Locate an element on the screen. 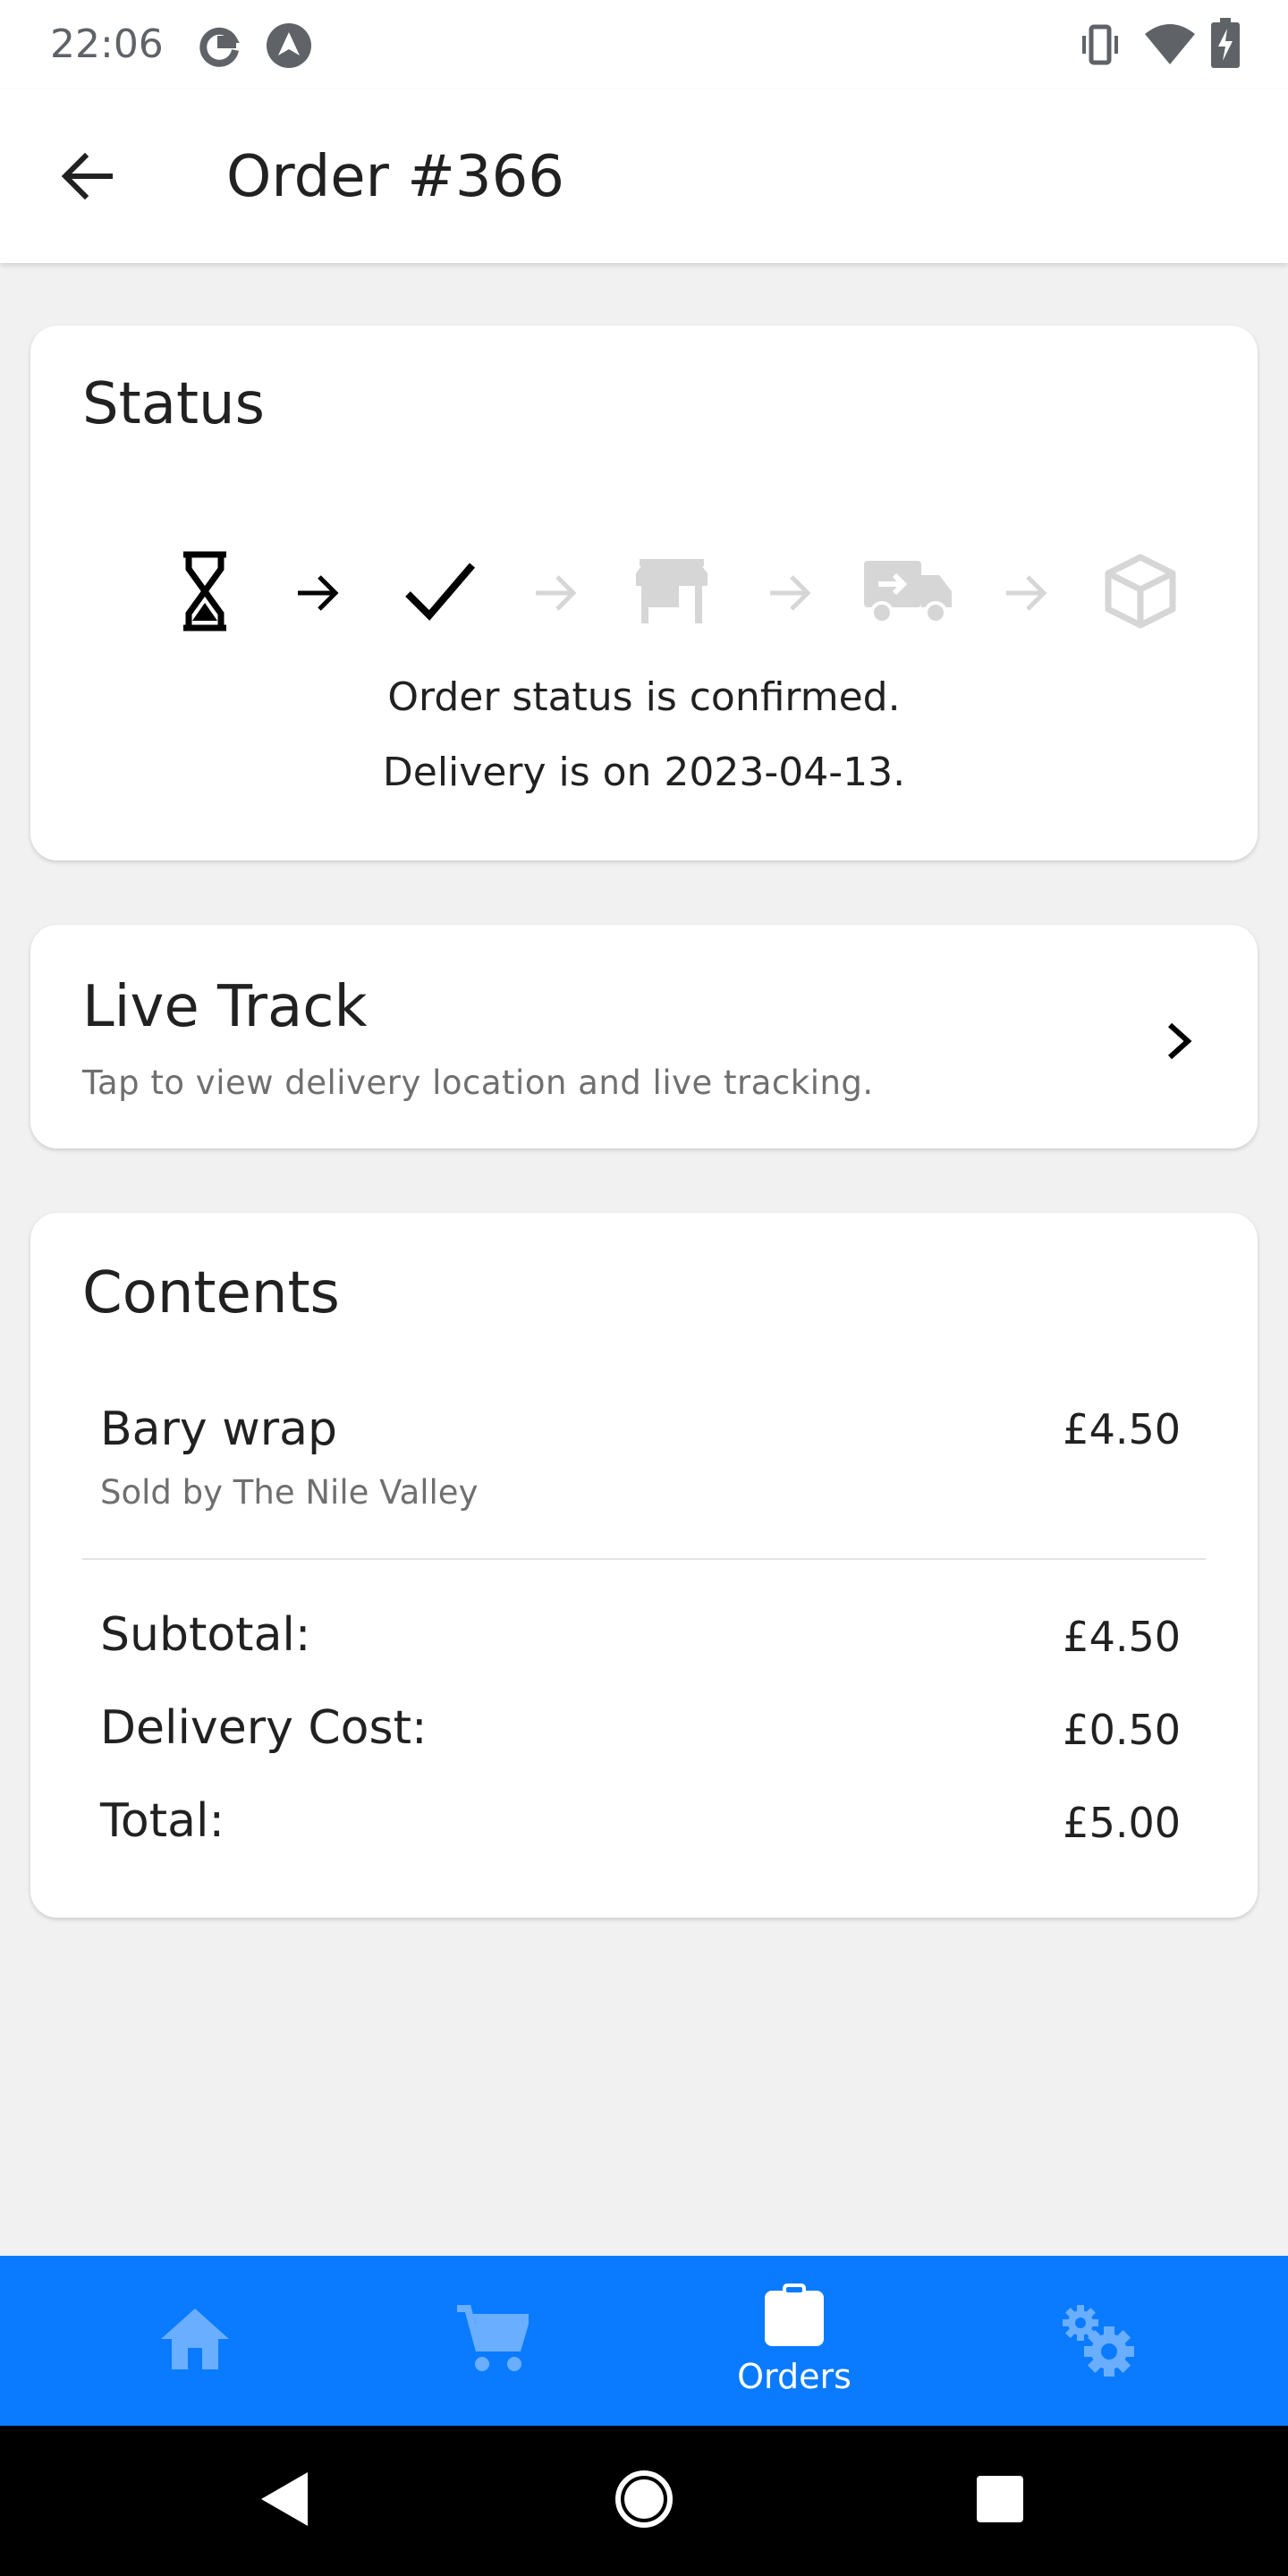  arrow-back-icon is located at coordinates (86, 178).